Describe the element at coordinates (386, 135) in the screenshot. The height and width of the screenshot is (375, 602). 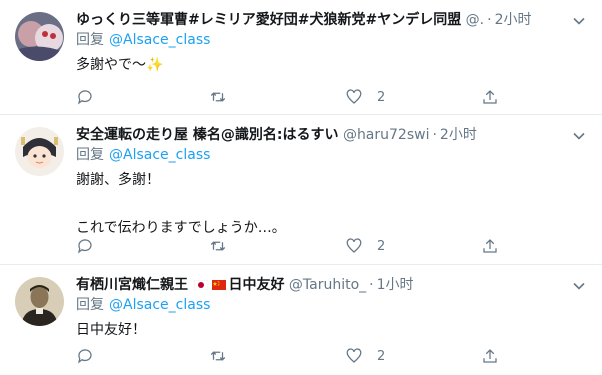
I see `user-handle: @haru72swi` at that location.